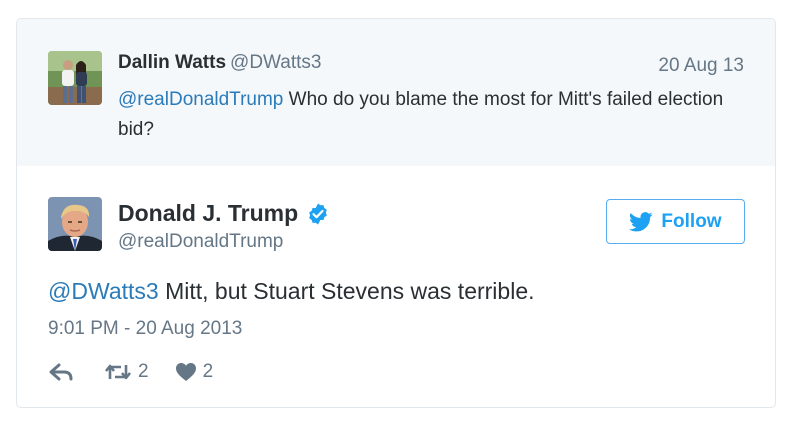 This screenshot has height=433, width=799. Describe the element at coordinates (143, 371) in the screenshot. I see `retweet-count: 2` at that location.